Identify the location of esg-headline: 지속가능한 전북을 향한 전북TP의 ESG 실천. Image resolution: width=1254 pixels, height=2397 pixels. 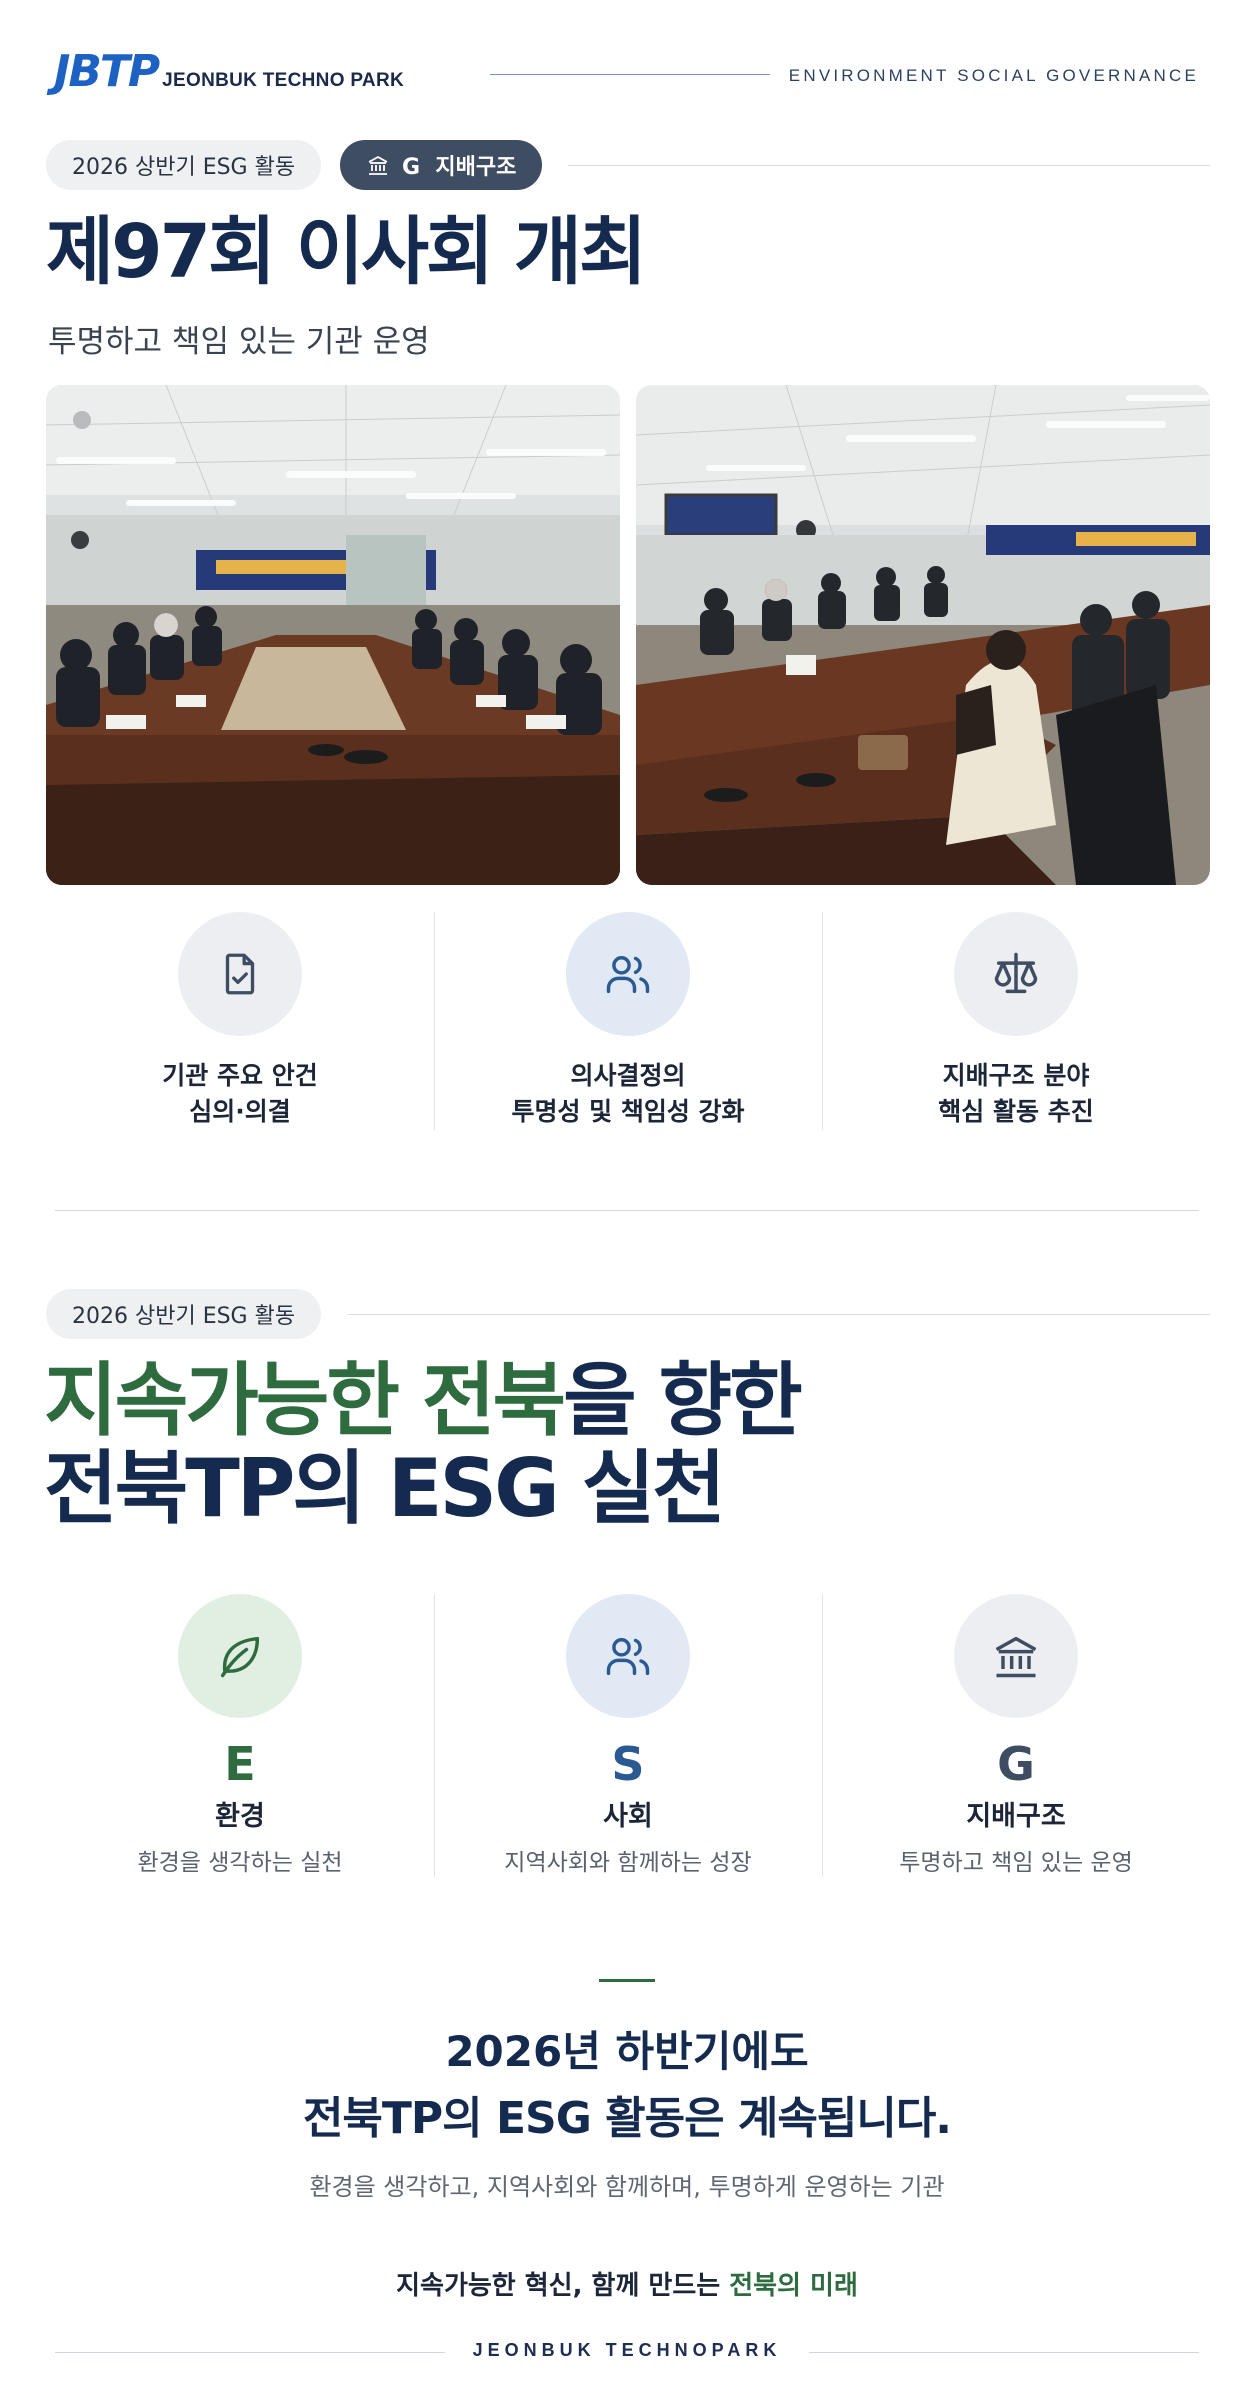
(423, 1444).